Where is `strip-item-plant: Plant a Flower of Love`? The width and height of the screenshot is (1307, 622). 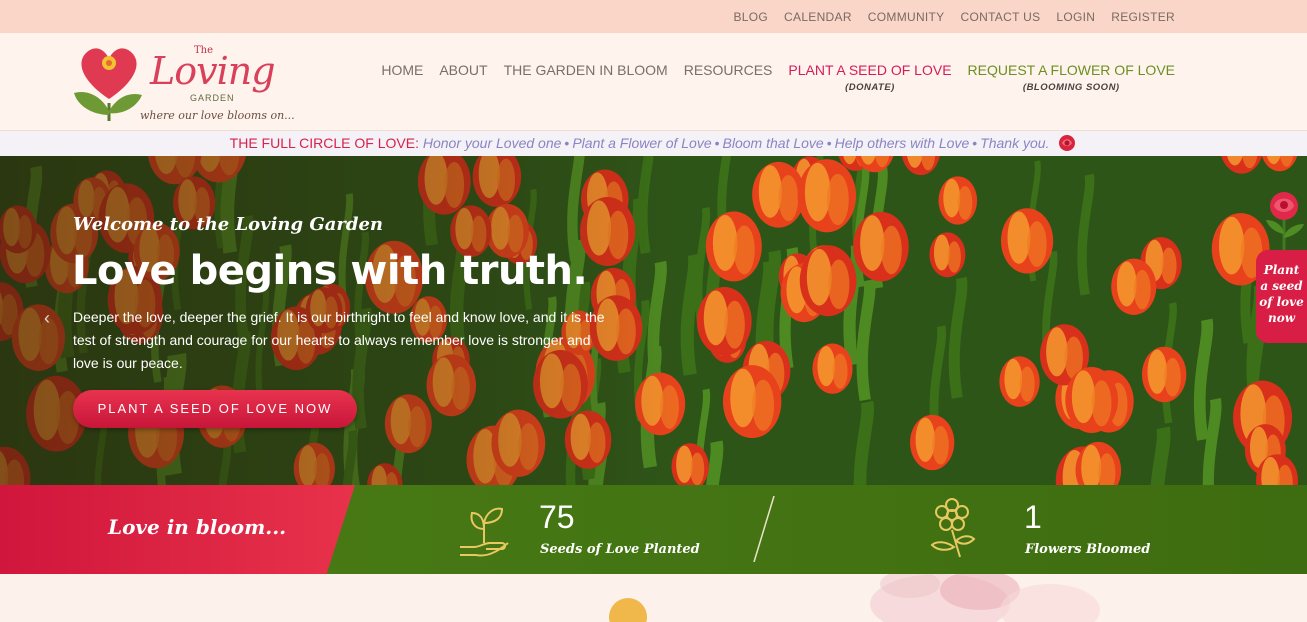
strip-item-plant: Plant a Flower of Love is located at coordinates (642, 143).